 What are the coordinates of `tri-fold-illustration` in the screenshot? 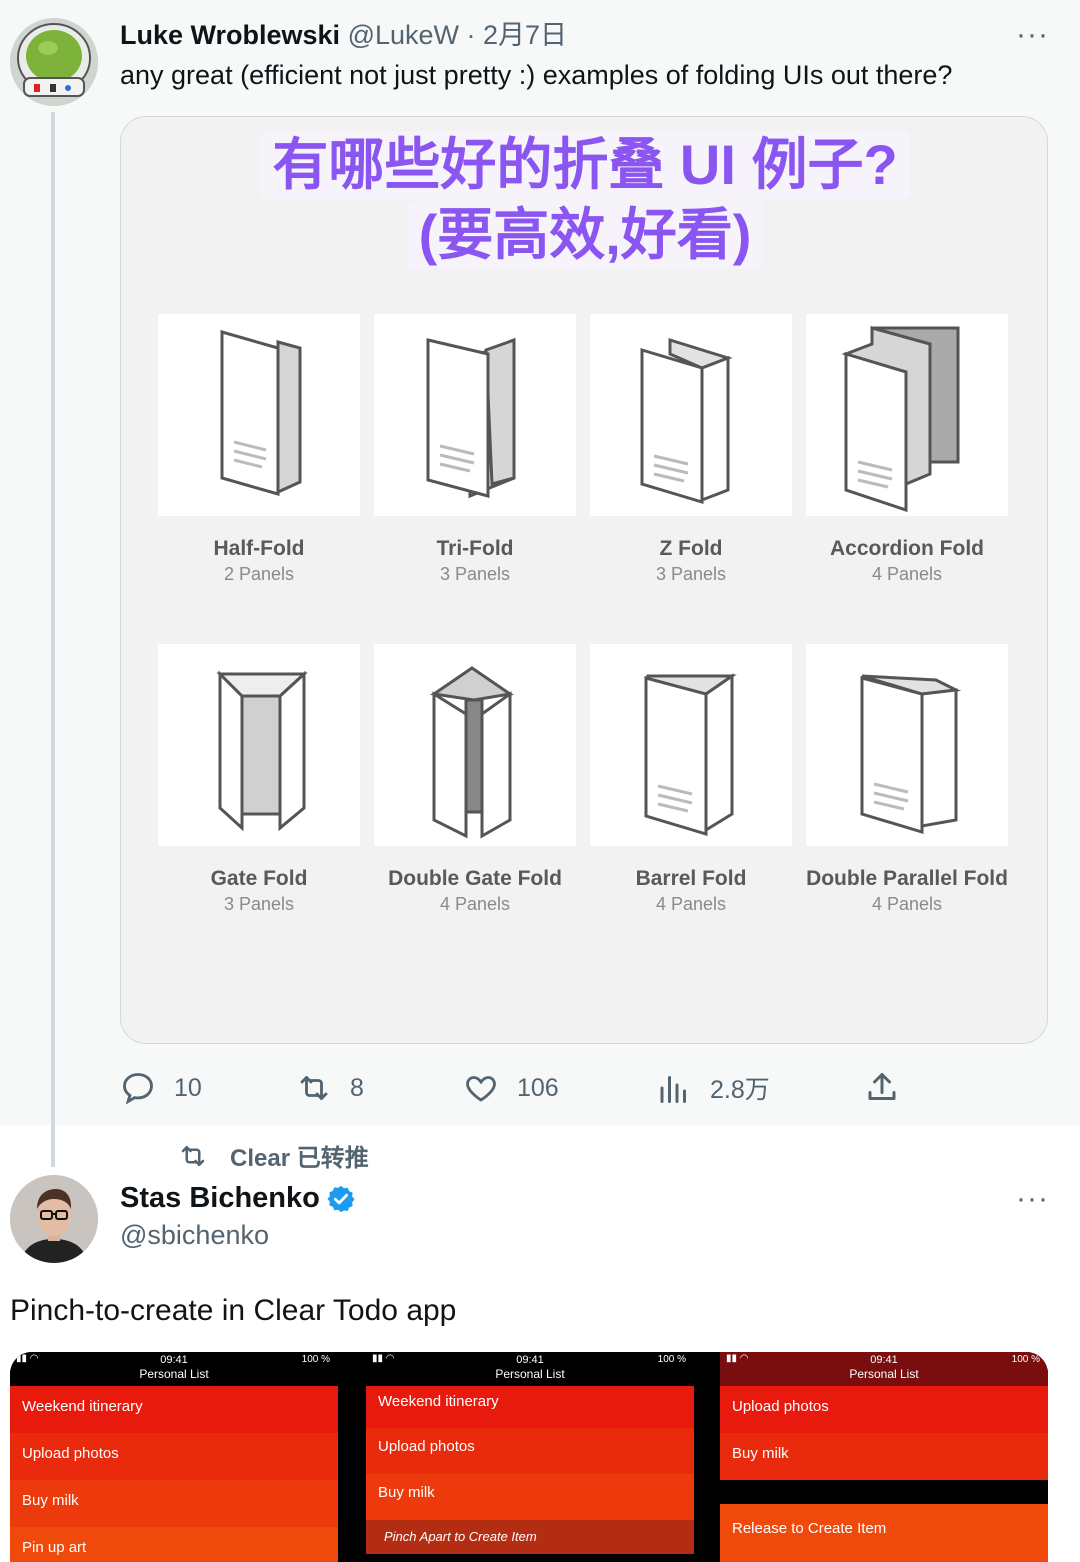 It's located at (471, 418).